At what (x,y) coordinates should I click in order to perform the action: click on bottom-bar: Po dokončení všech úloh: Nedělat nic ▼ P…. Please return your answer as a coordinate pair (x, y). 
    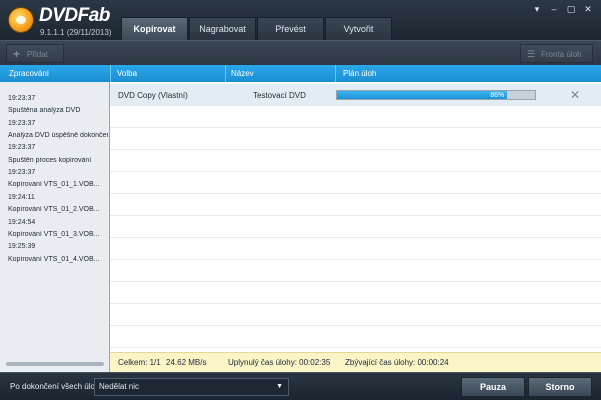
    Looking at the image, I should click on (300, 386).